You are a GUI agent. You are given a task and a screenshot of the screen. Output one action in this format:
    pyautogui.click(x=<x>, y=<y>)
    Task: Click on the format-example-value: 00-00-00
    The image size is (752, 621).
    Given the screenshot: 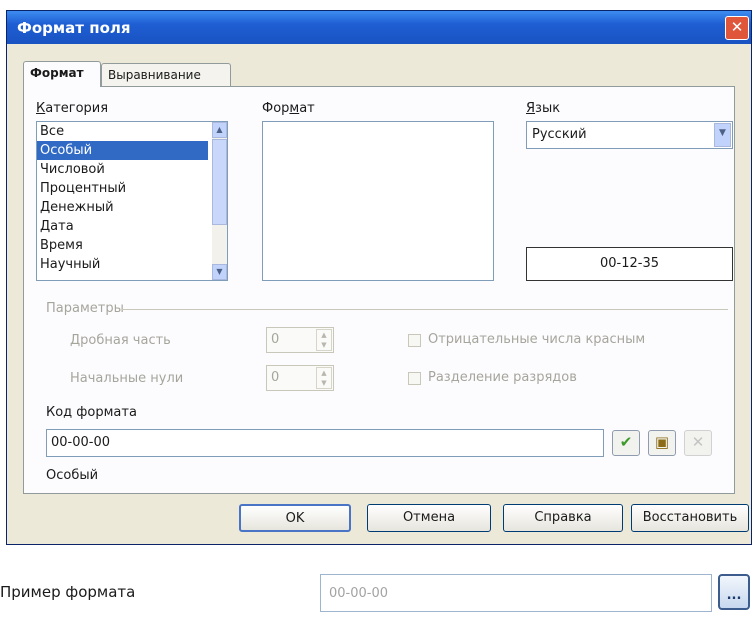 What is the action you would take?
    pyautogui.click(x=359, y=593)
    